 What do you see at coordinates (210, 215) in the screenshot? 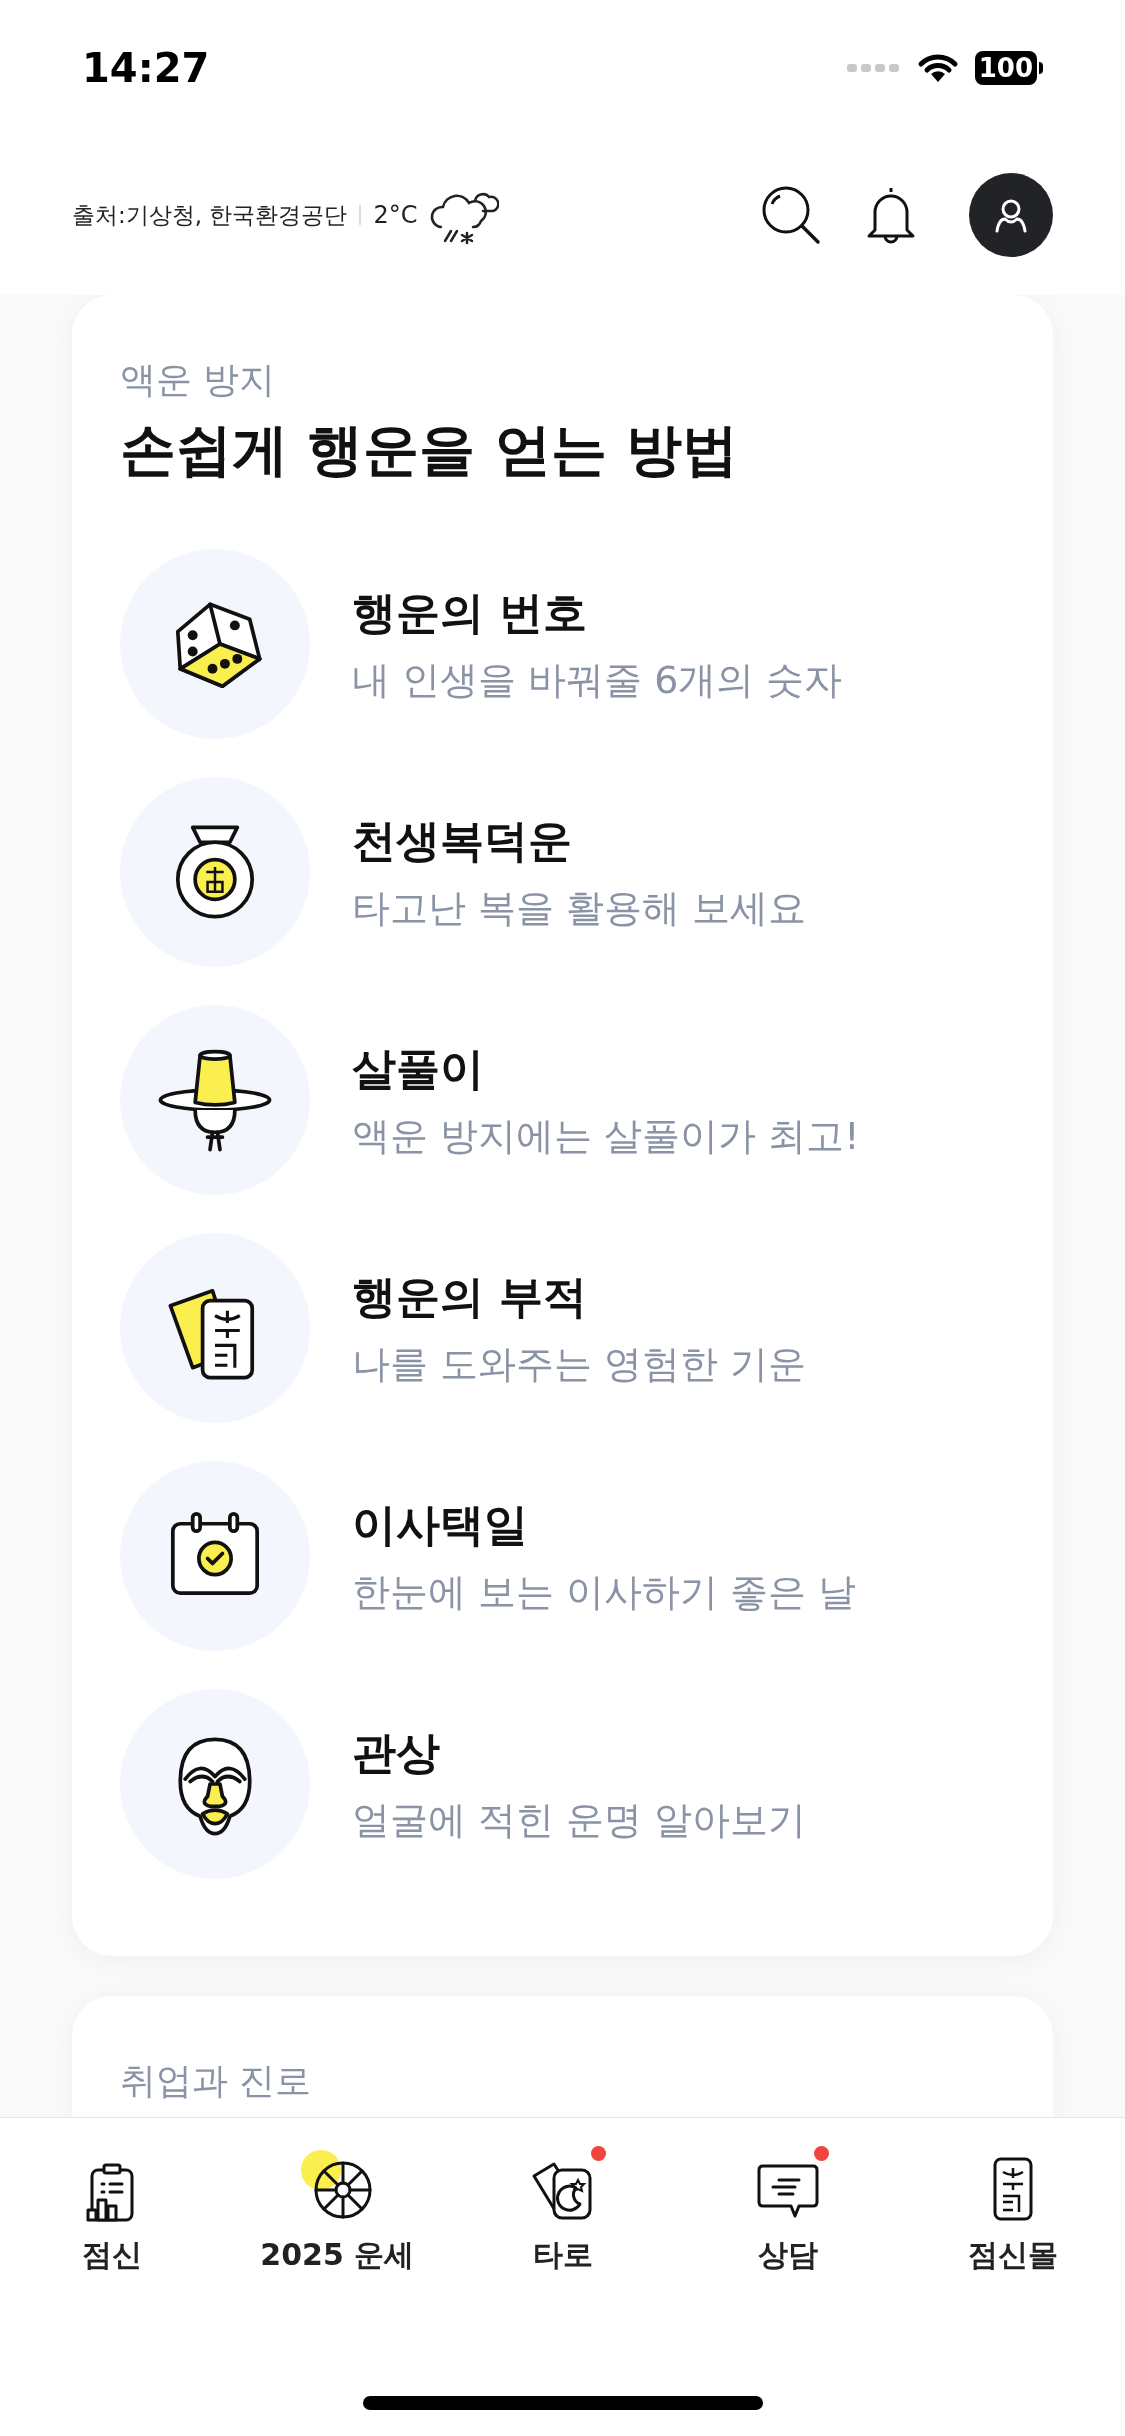
I see `weather-source: 출처:기상청, 한국환경공단` at bounding box center [210, 215].